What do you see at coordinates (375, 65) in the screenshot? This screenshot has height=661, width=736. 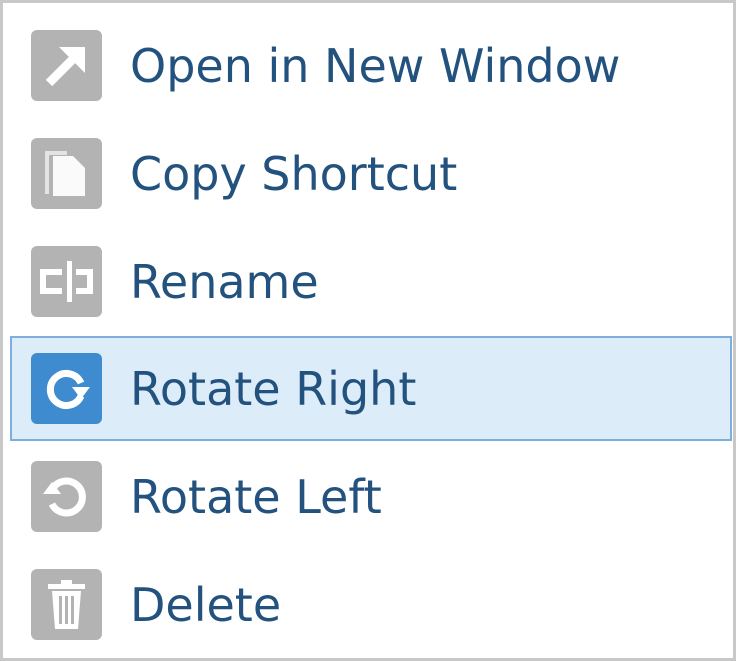 I see `menu-item-label: Open in New Window` at bounding box center [375, 65].